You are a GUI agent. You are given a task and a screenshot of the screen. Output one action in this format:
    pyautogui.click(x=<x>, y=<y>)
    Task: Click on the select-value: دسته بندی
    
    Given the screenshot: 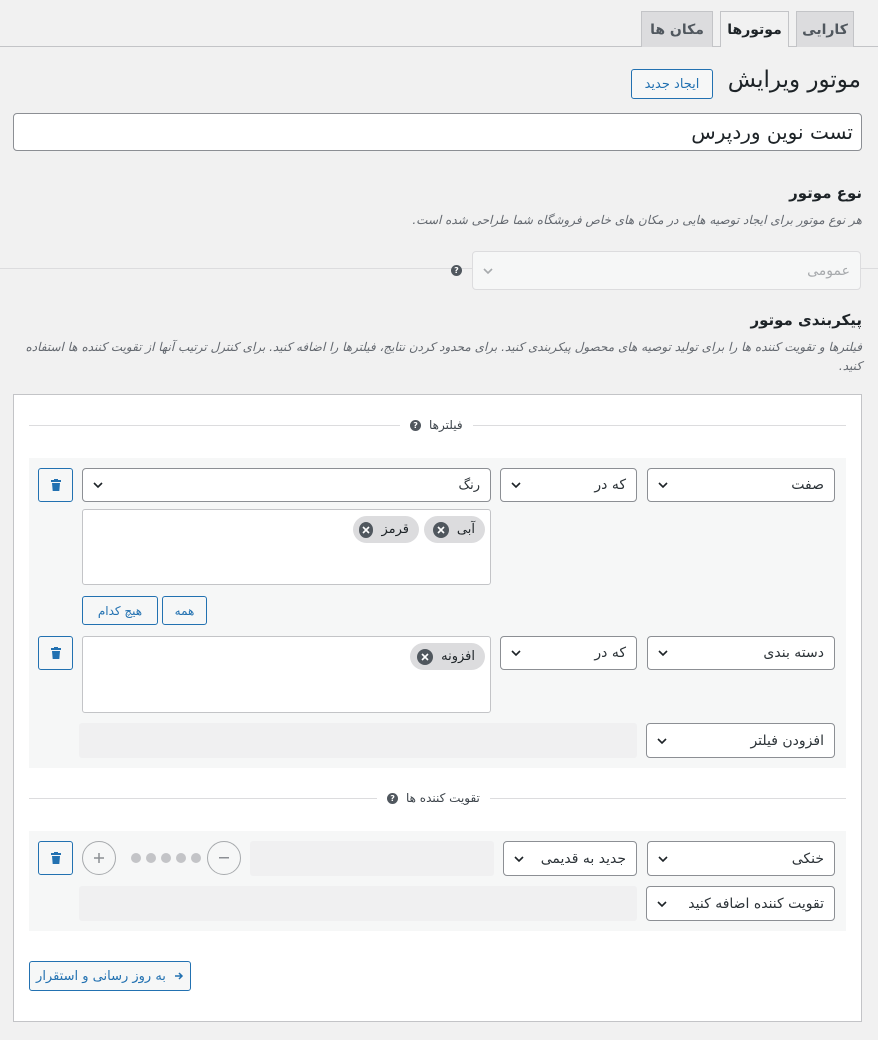 What is the action you would take?
    pyautogui.click(x=793, y=653)
    